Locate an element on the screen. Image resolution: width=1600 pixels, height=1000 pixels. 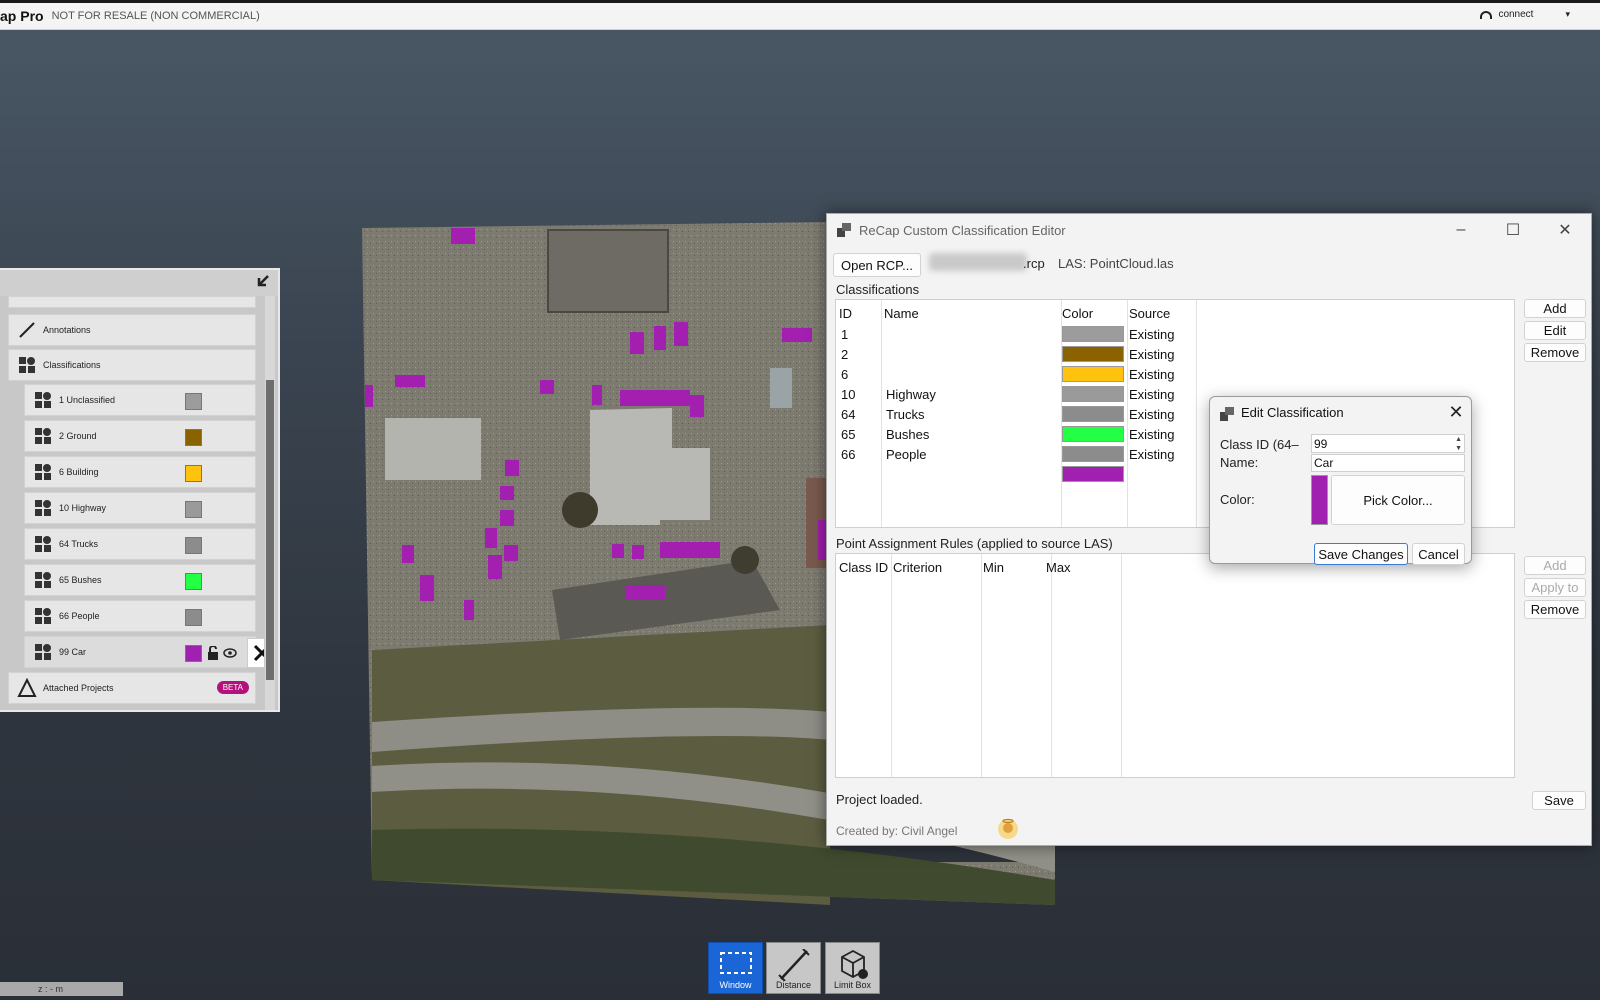
minimize-button: – is located at coordinates (1461, 230).